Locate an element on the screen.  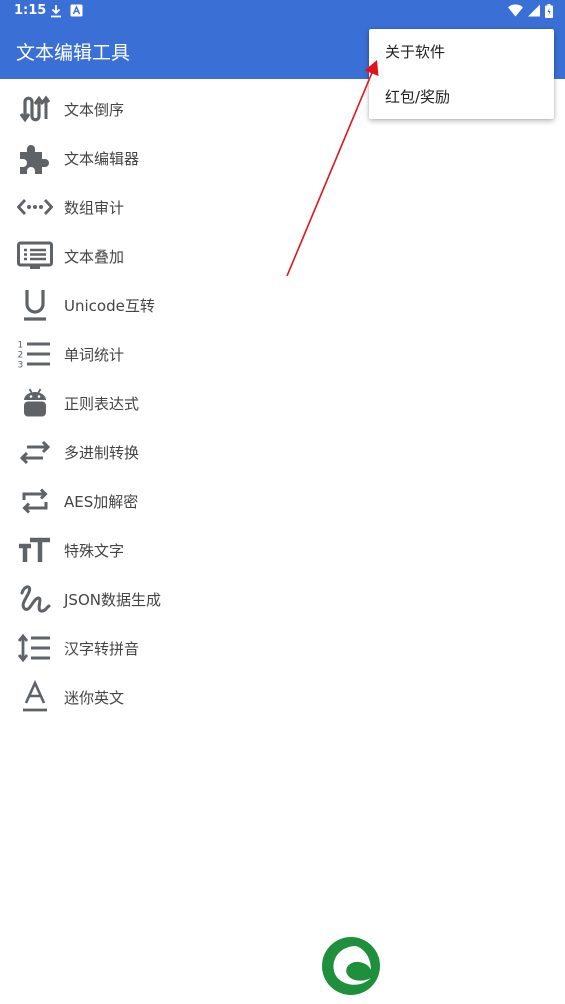
tool-item-aes: AES加解密 is located at coordinates (282, 500).